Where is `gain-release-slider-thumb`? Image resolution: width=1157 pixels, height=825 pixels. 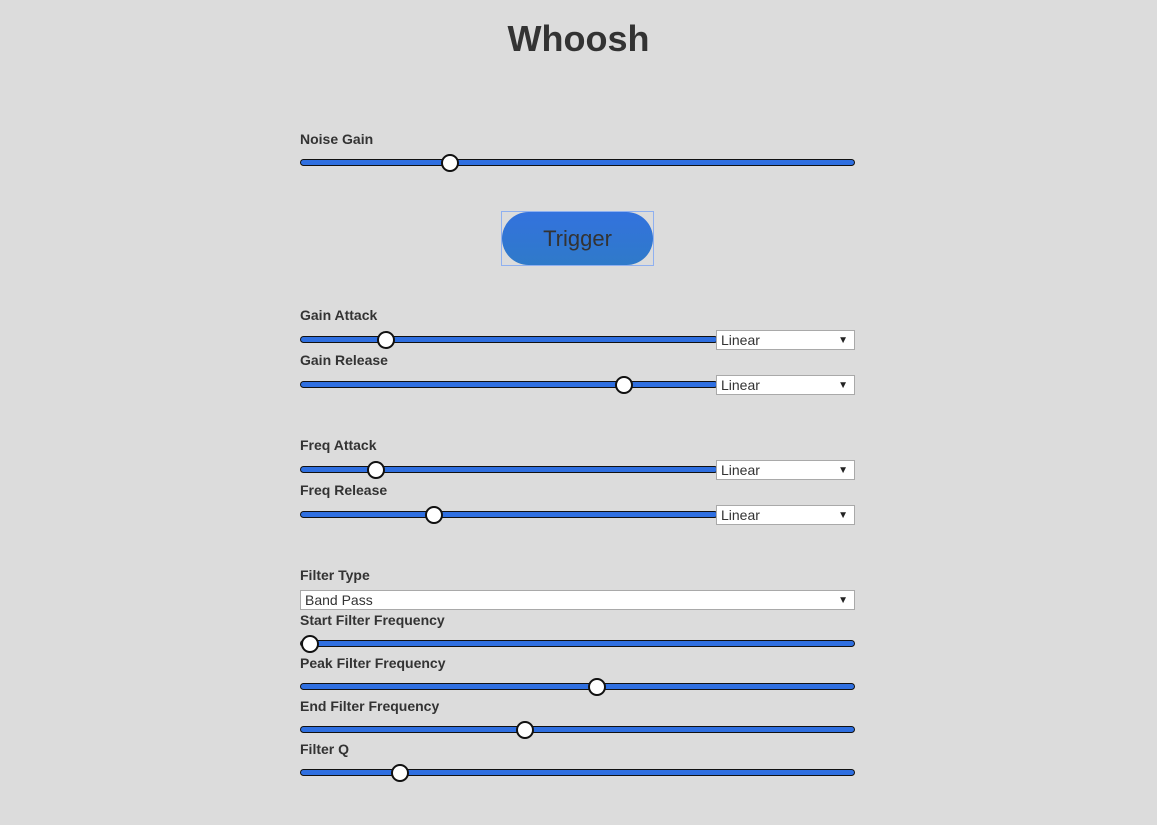
gain-release-slider-thumb is located at coordinates (624, 384).